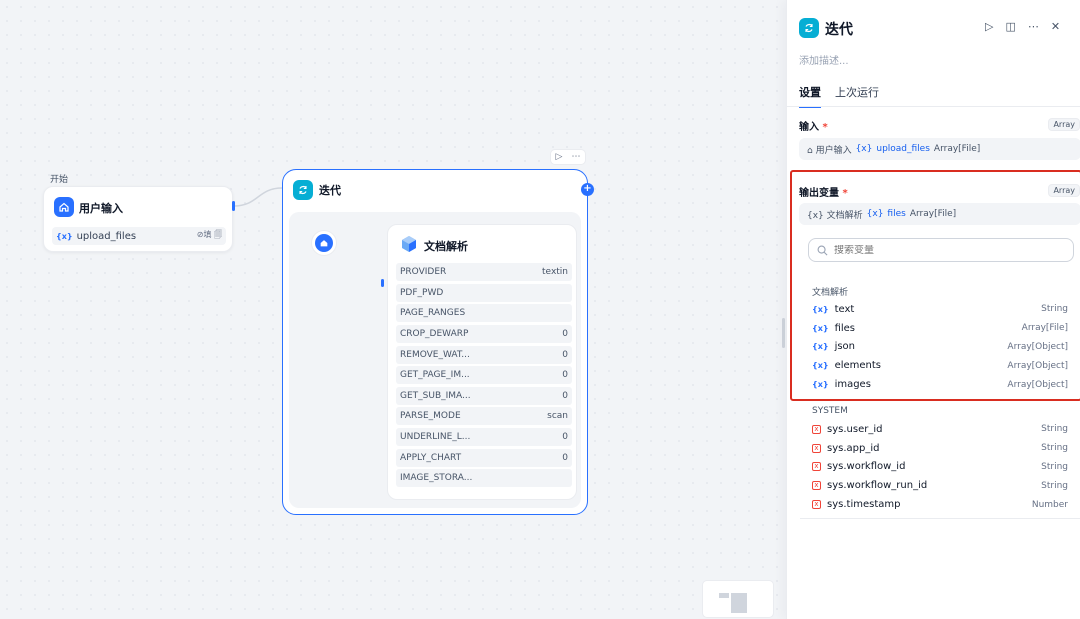  I want to click on doc-input-handle, so click(382, 283).